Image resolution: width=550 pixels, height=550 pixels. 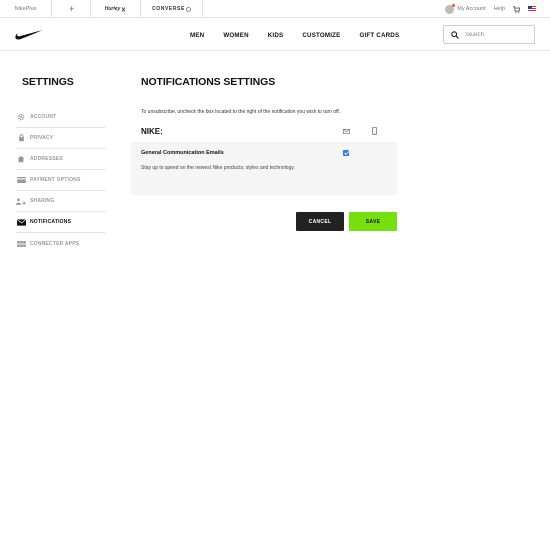 I want to click on sidebar-item-connected-apps: CONNECTED APPS, so click(x=61, y=243).